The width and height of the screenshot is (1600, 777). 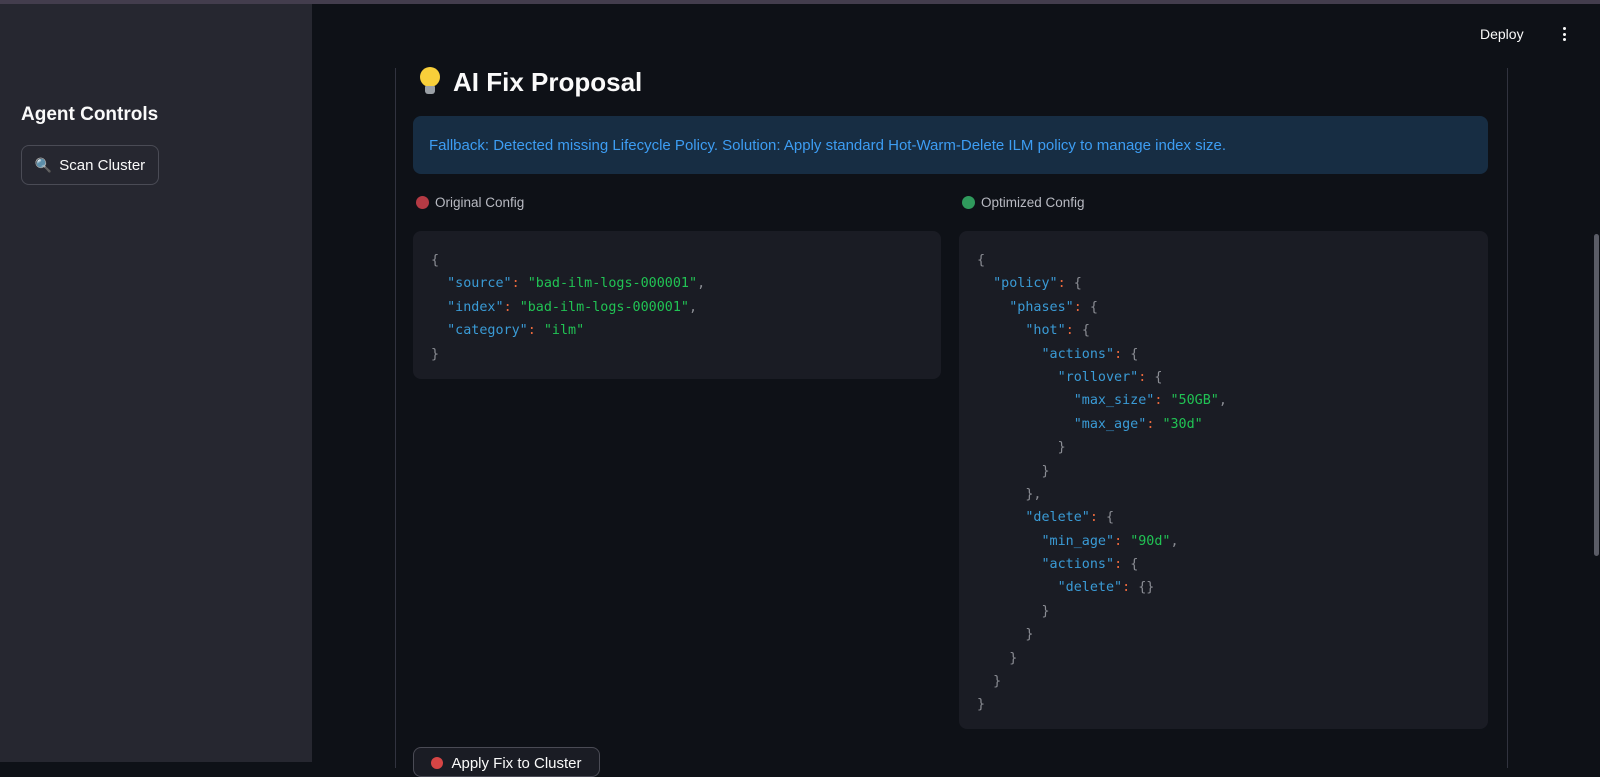 I want to click on scan-cluster-label: Scan Cluster, so click(x=102, y=165).